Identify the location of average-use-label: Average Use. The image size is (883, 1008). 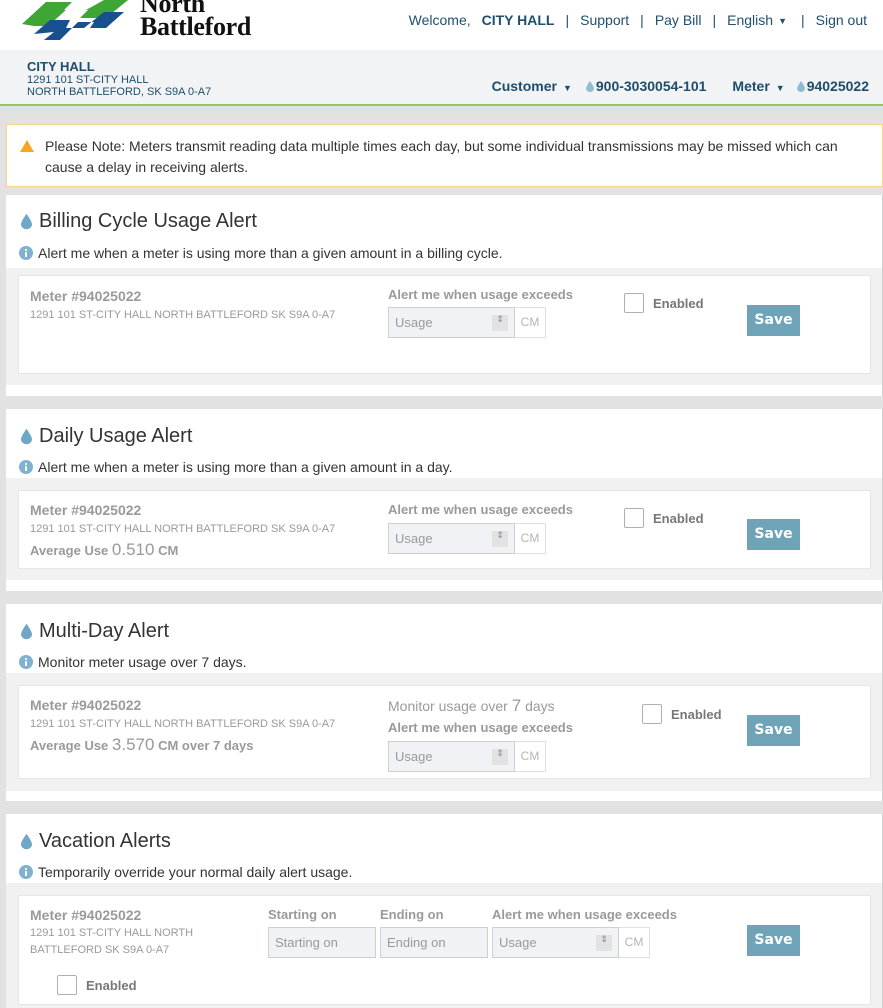
(69, 550).